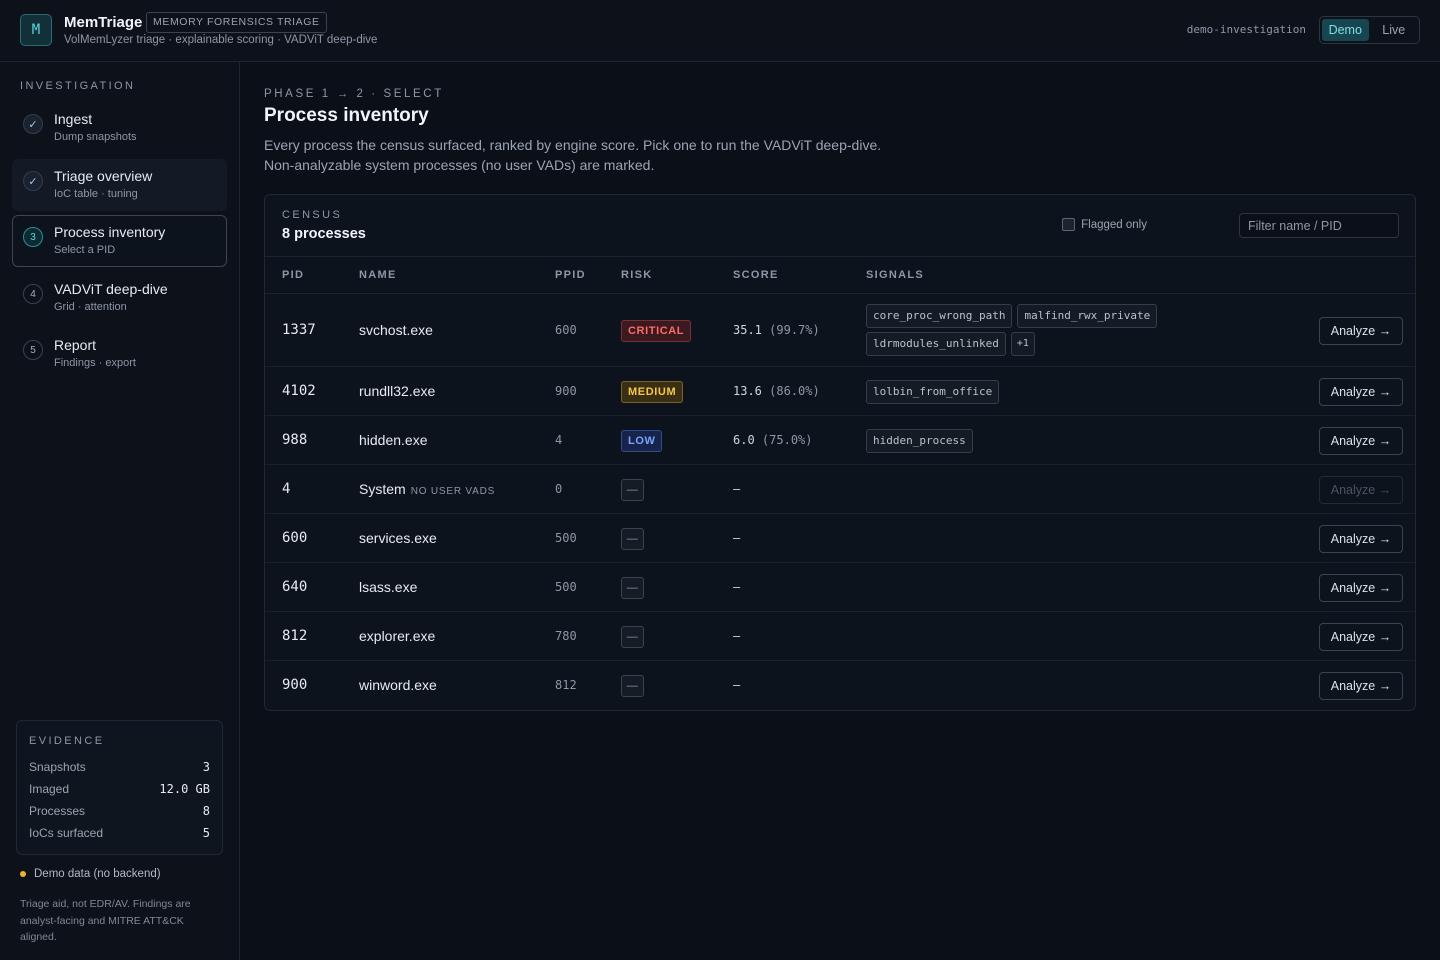 Image resolution: width=1440 pixels, height=960 pixels. What do you see at coordinates (67, 741) in the screenshot?
I see `evidence-heading: EVIDENCE` at bounding box center [67, 741].